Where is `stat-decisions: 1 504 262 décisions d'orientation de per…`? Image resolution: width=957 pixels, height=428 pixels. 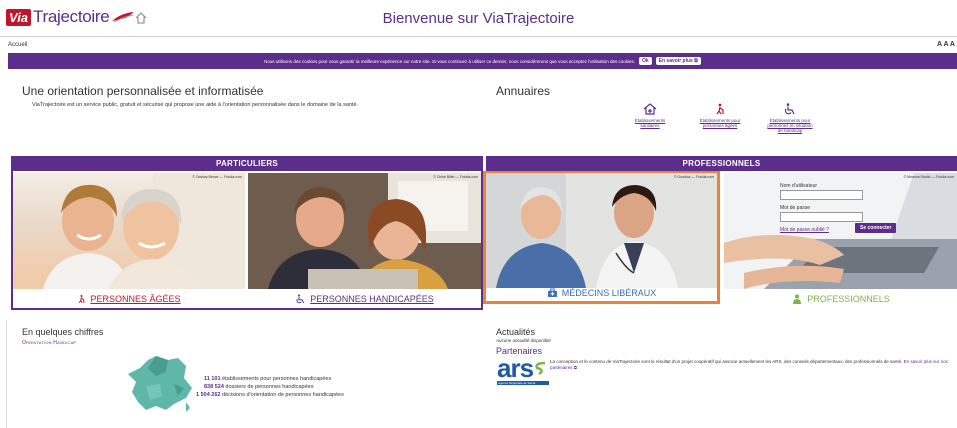
stat-decisions: 1 504 262 décisions d'orientation de per… is located at coordinates (270, 395).